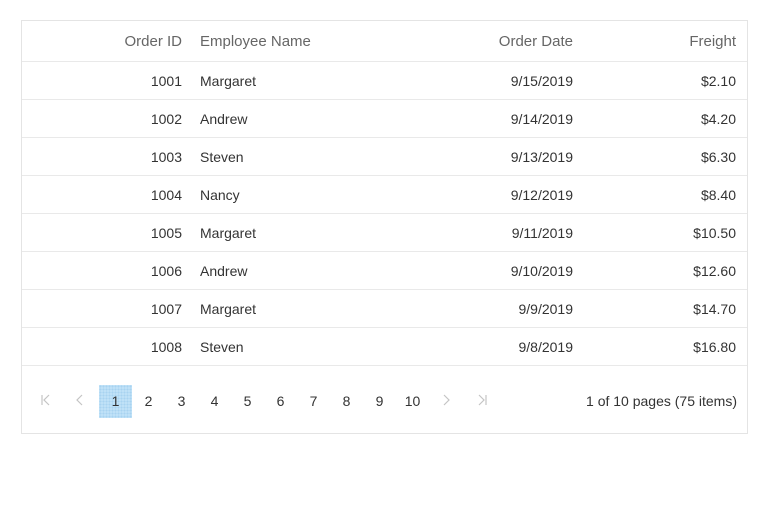 The height and width of the screenshot is (508, 767). I want to click on pager-info: 1 of 10 pages (75 items), so click(661, 401).